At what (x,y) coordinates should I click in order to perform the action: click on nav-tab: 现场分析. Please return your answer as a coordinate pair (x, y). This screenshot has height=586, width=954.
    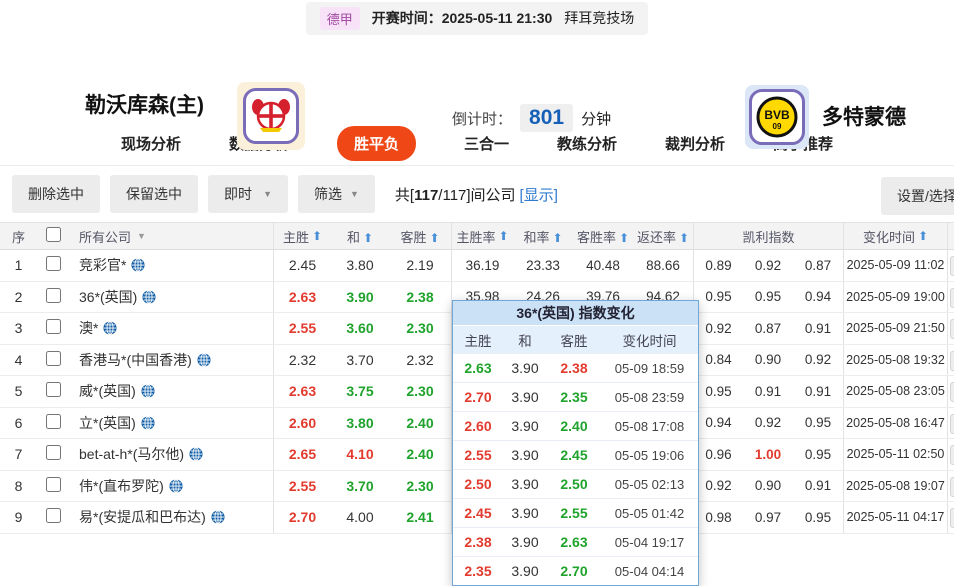
    Looking at the image, I should click on (151, 143).